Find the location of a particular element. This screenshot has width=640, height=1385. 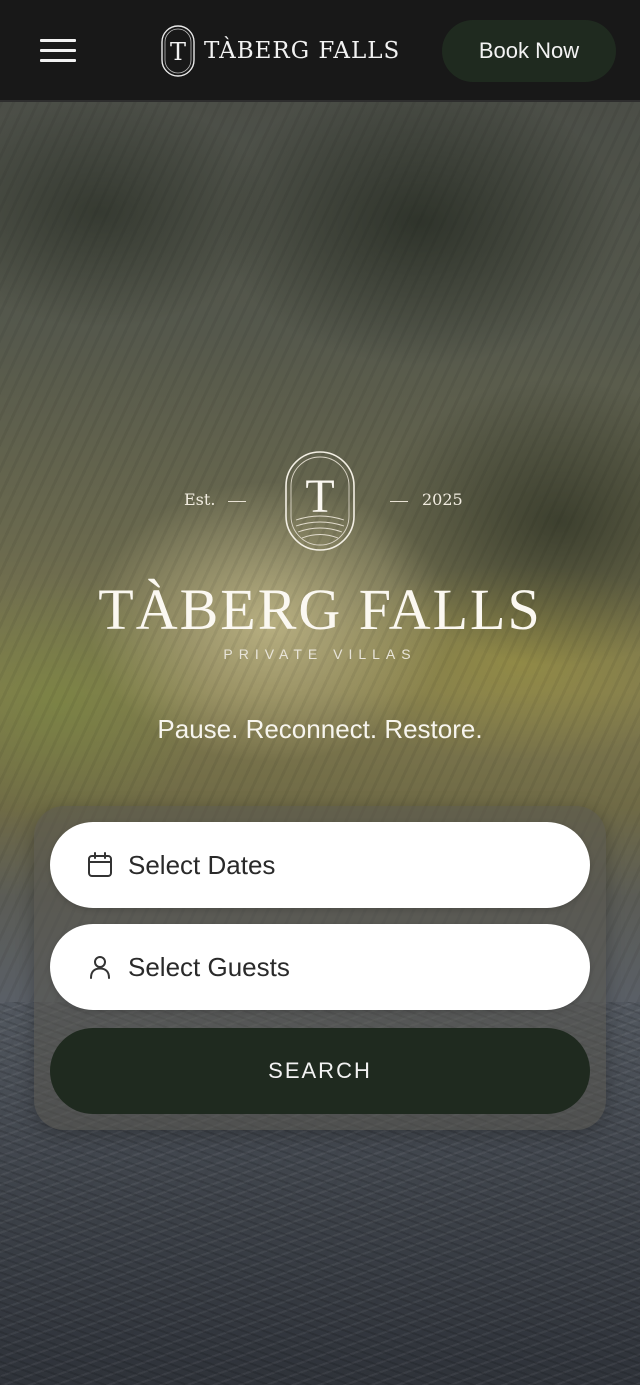

select-dates-field: Select Dates is located at coordinates (320, 865).